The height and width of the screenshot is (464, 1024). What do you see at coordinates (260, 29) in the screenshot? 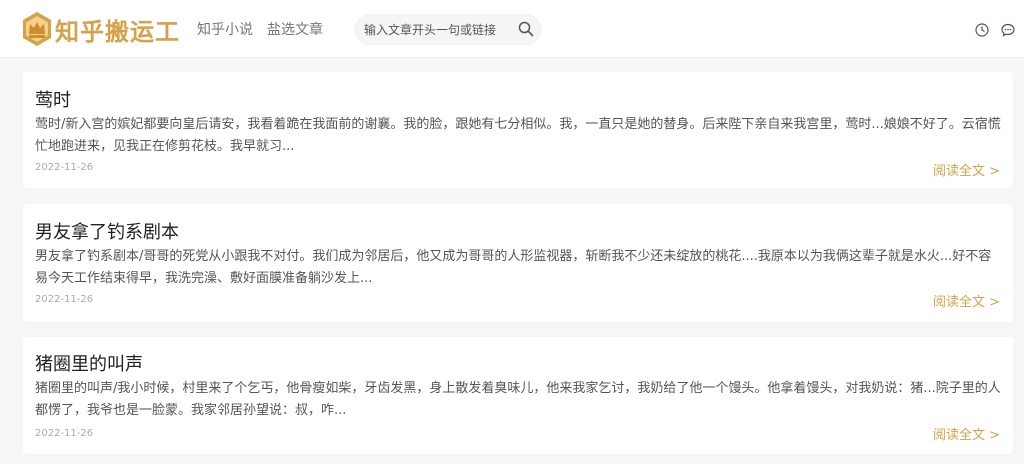
I see `main-nav: 知乎小说 盐选文章` at bounding box center [260, 29].